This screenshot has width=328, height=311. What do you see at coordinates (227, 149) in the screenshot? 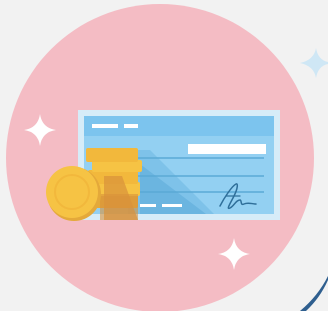
I see `amount-box` at bounding box center [227, 149].